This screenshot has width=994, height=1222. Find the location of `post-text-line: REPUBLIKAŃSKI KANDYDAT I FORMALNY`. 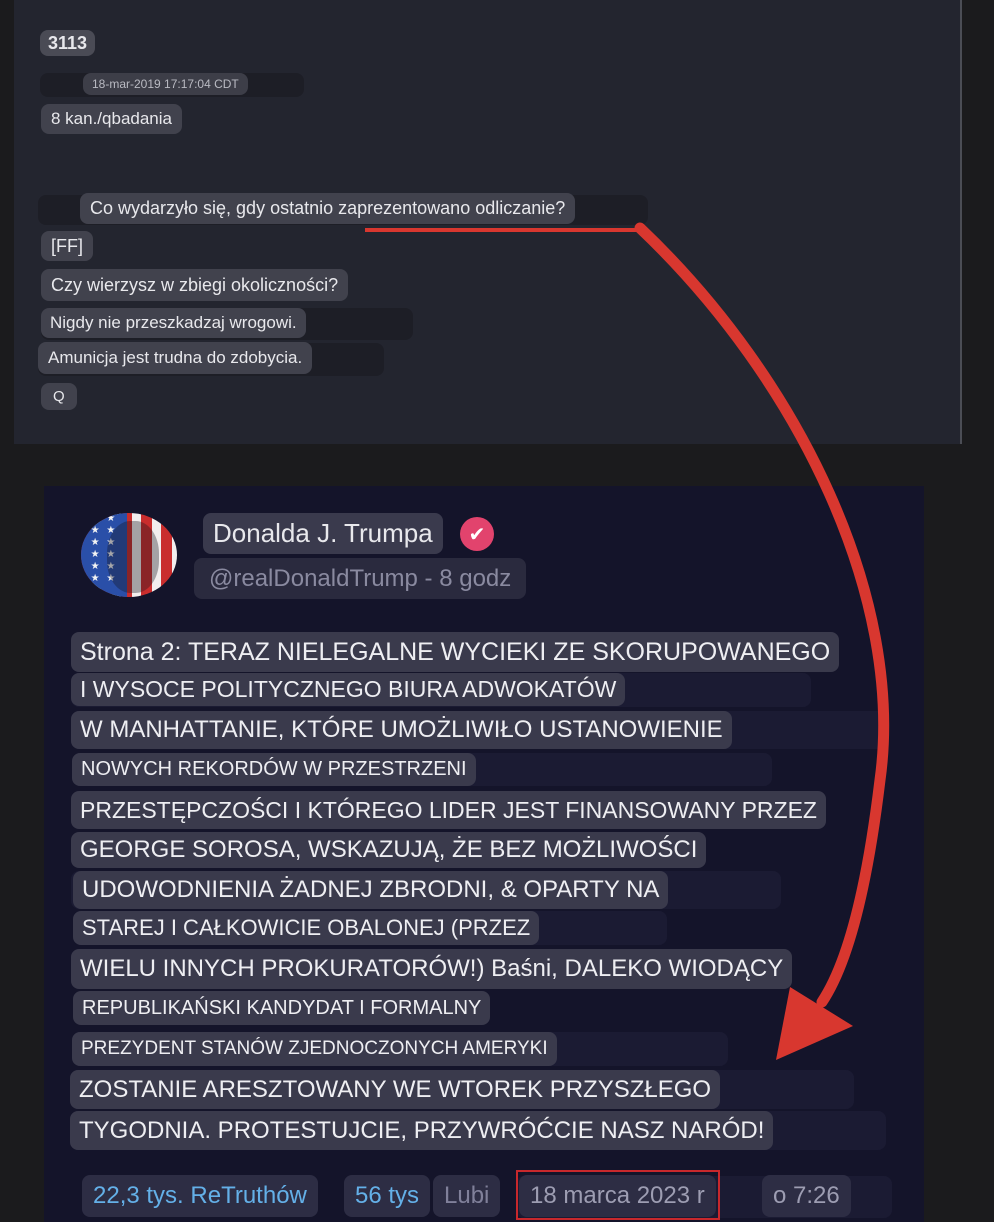

post-text-line: REPUBLIKAŃSKI KANDYDAT I FORMALNY is located at coordinates (282, 1008).